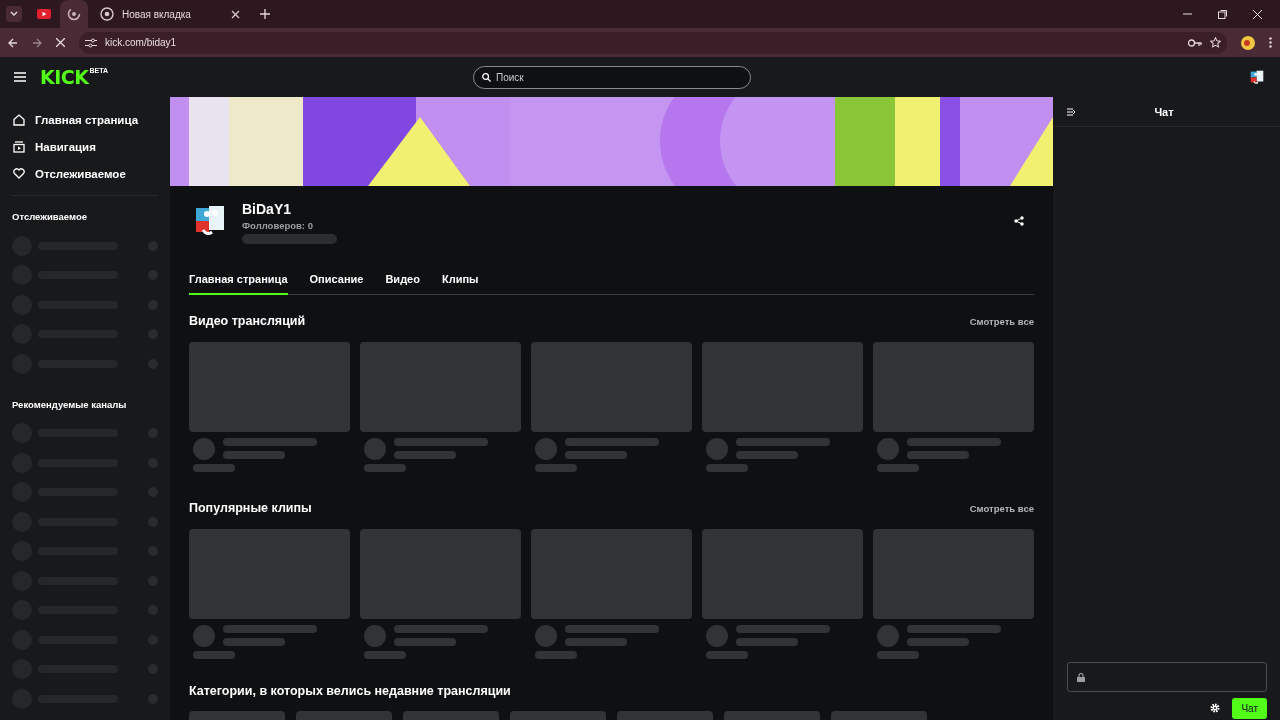 This screenshot has width=1280, height=720. I want to click on nav-item: Главная страница, so click(85, 119).